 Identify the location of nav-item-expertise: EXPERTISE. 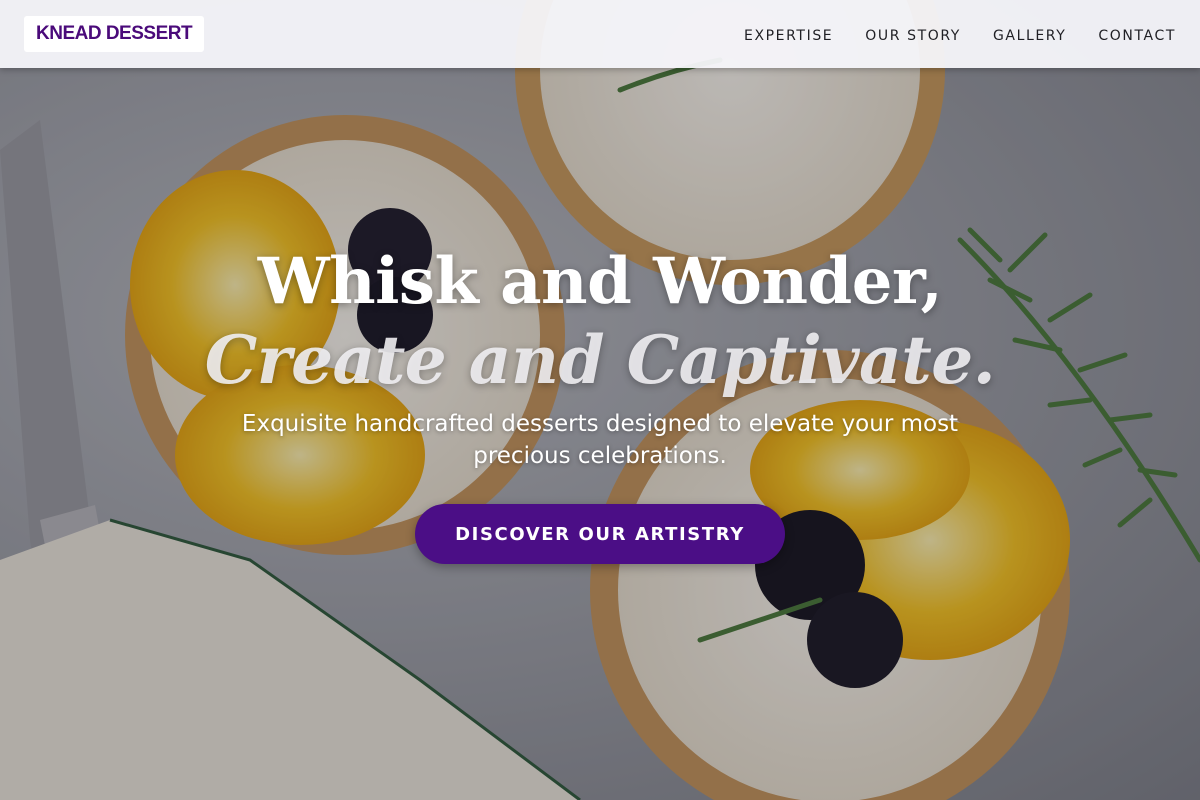
(788, 34).